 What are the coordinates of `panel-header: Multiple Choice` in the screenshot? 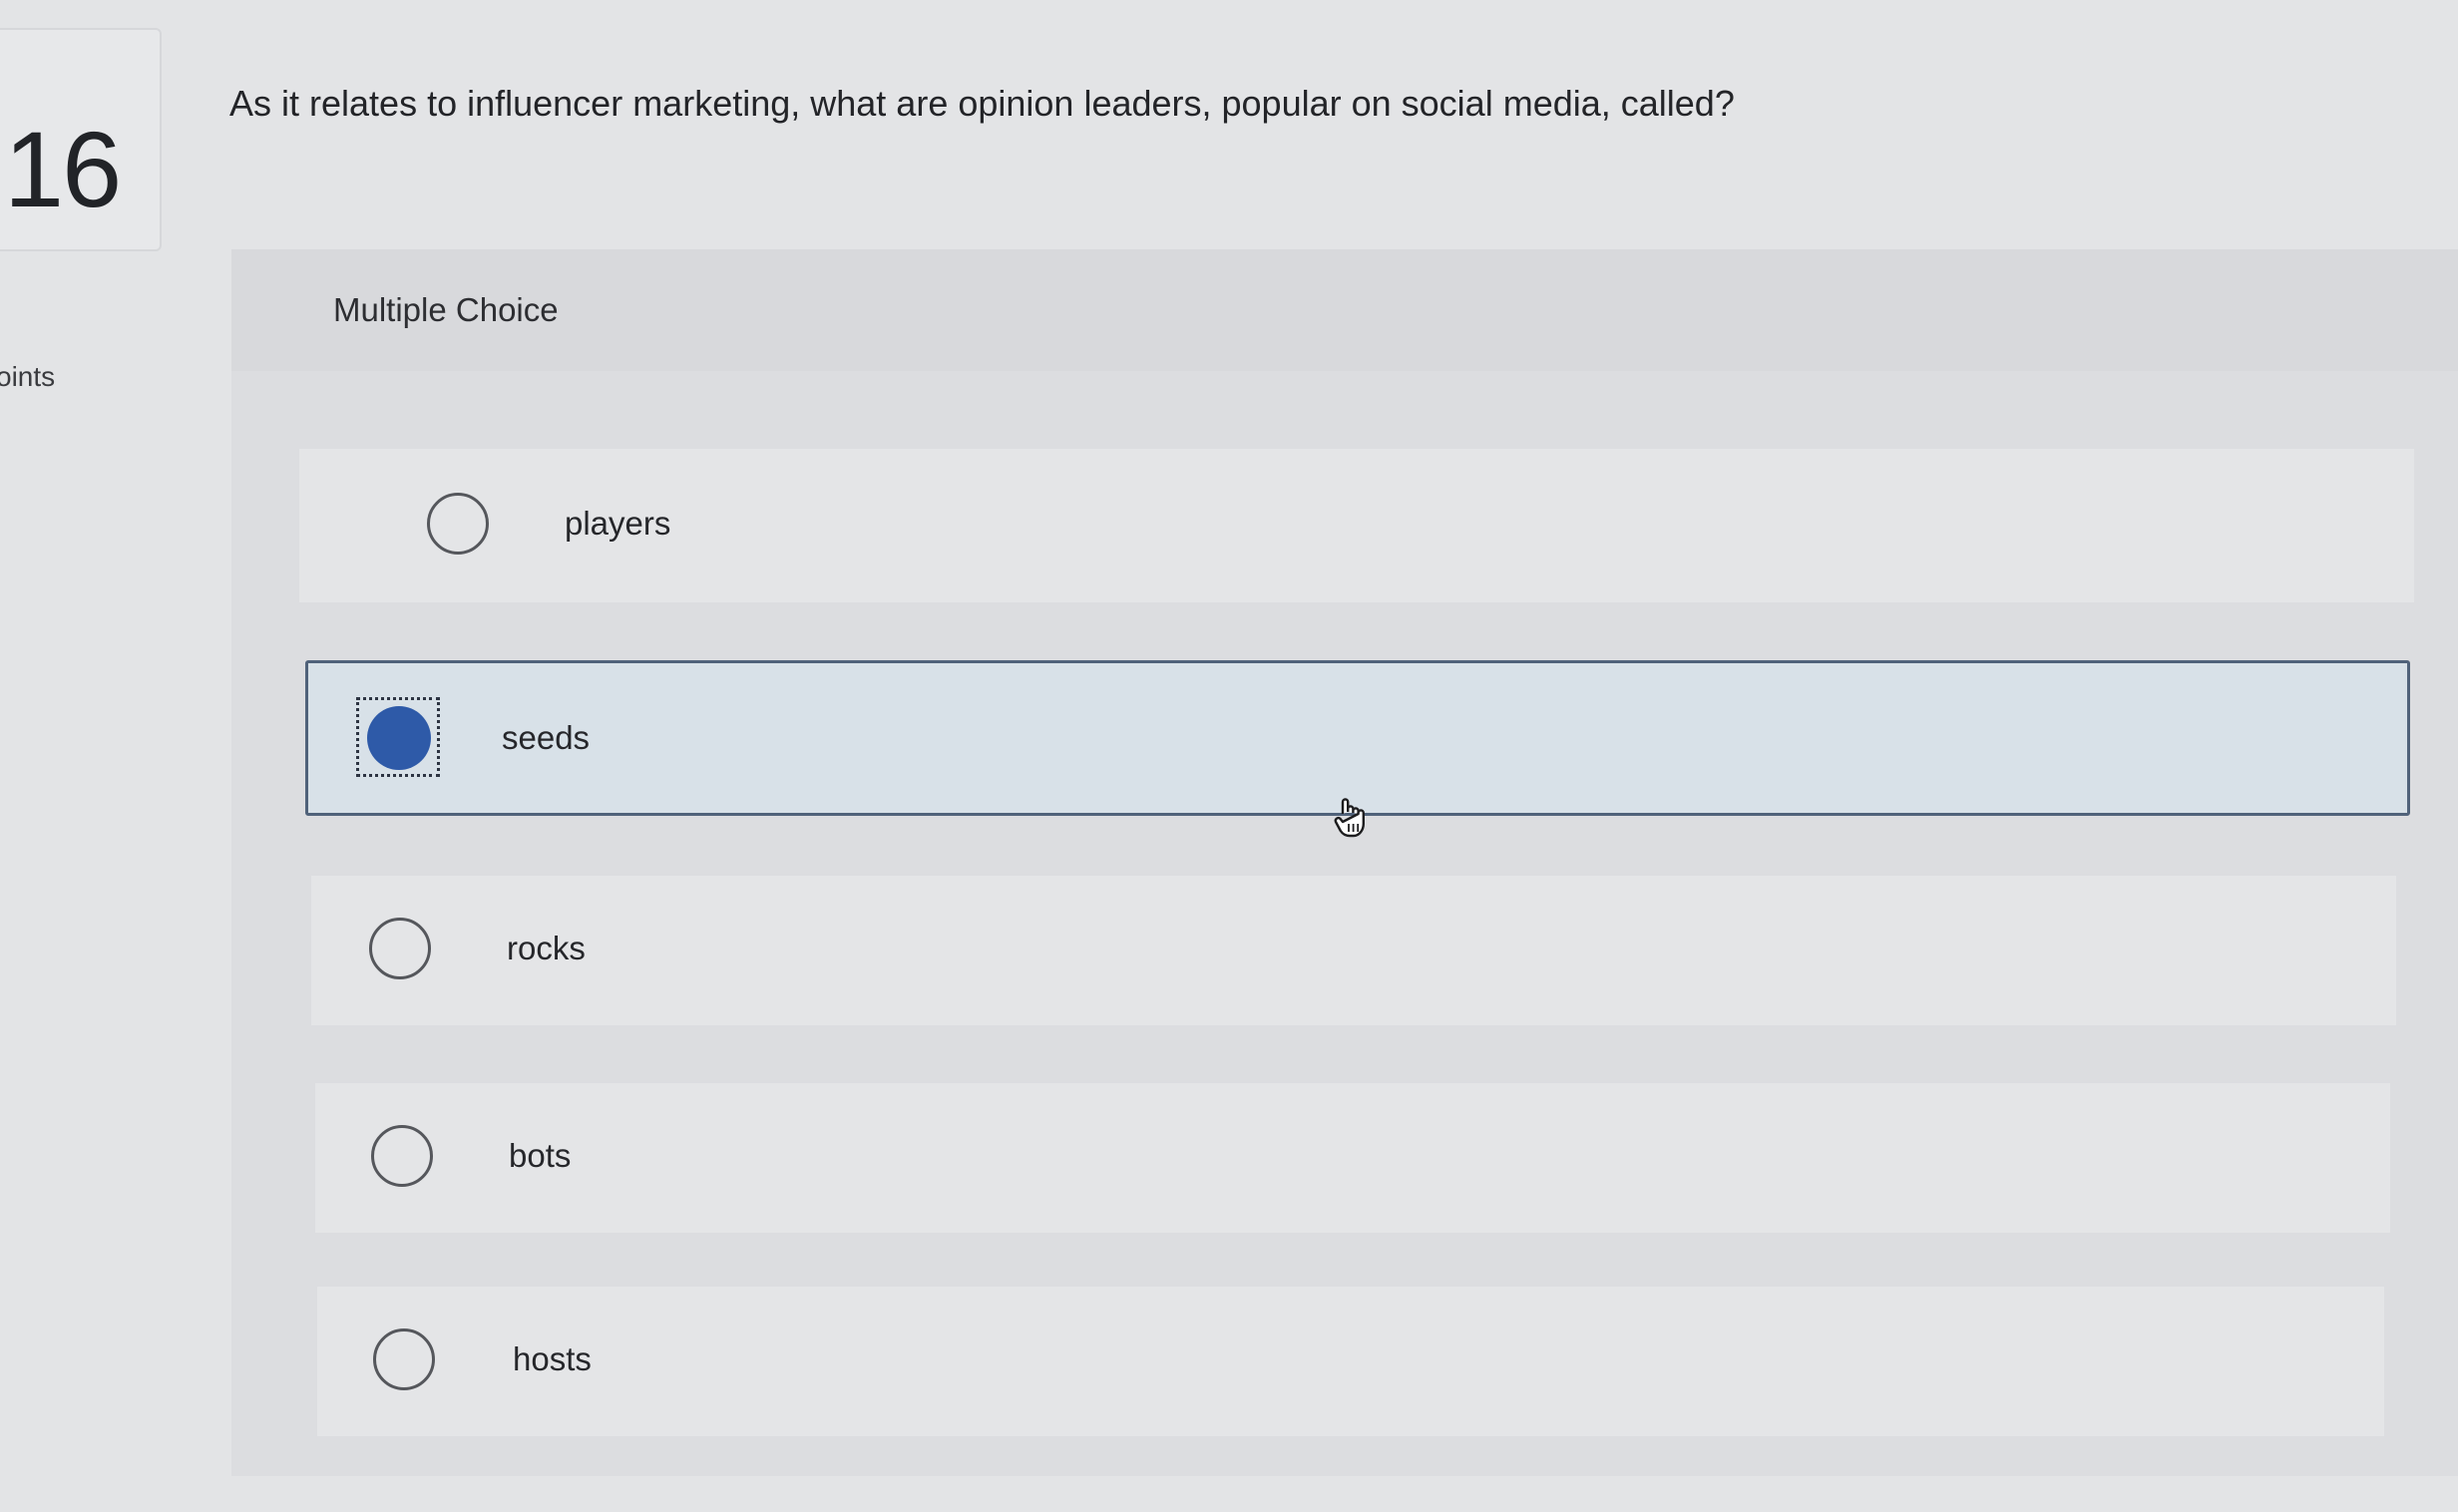 It's located at (1344, 310).